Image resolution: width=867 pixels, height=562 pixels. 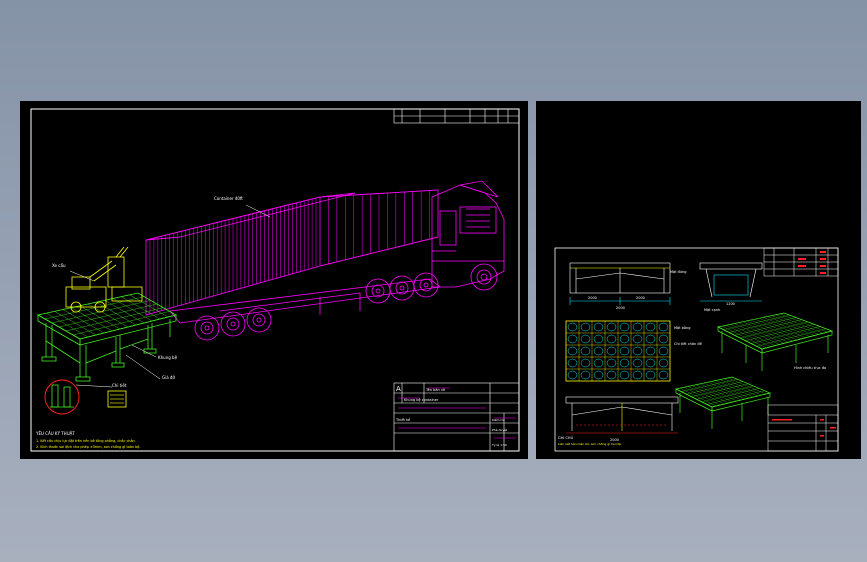 I want to click on dim-front-total: 2000, so click(x=620, y=308).